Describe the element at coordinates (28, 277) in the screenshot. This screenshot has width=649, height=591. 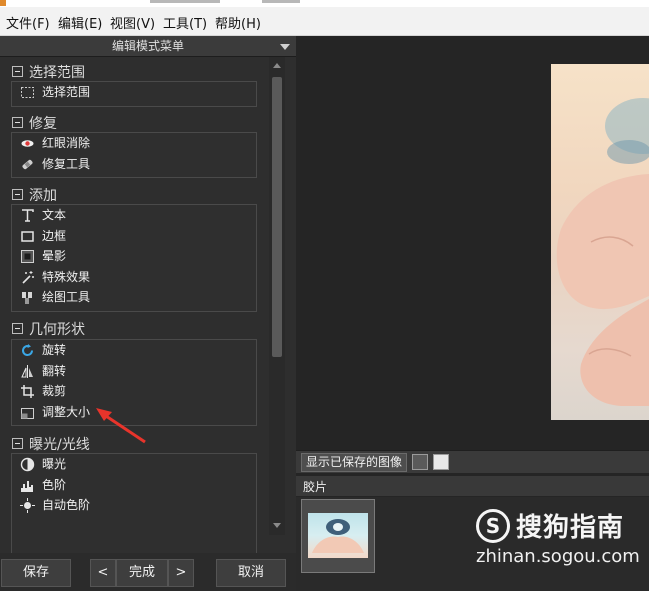
I see `magic-wand-icon` at that location.